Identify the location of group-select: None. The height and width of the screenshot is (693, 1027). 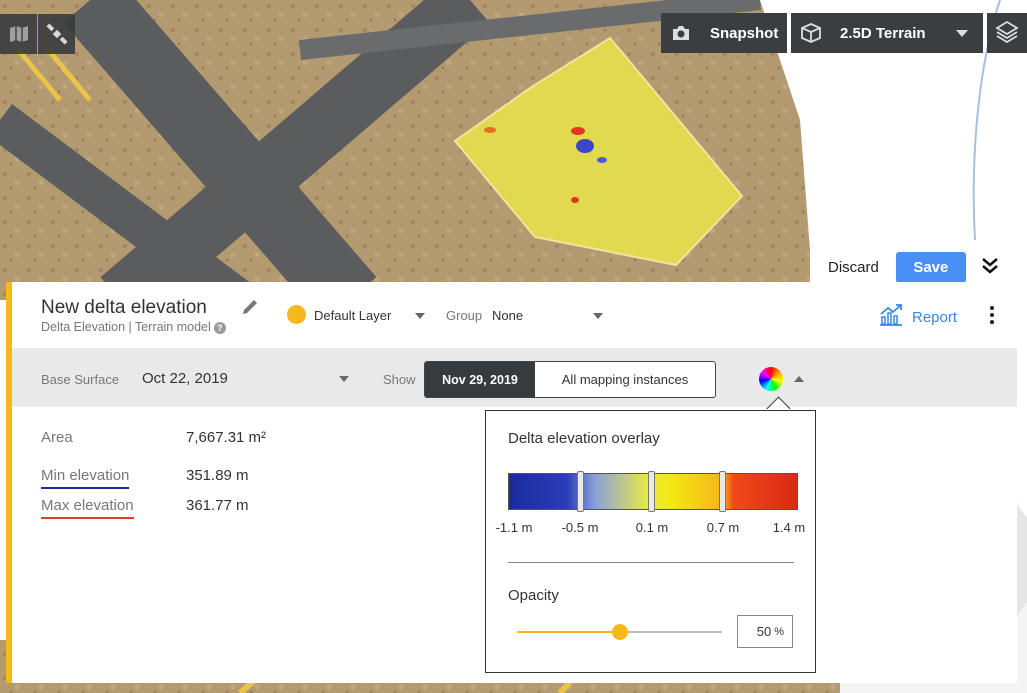
(507, 315).